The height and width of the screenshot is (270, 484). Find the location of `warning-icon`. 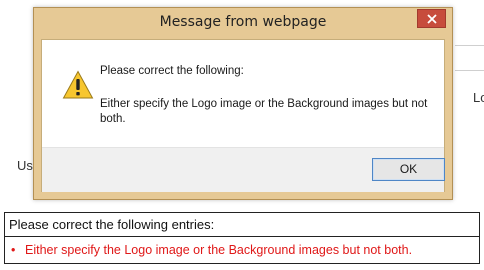

warning-icon is located at coordinates (78, 84).